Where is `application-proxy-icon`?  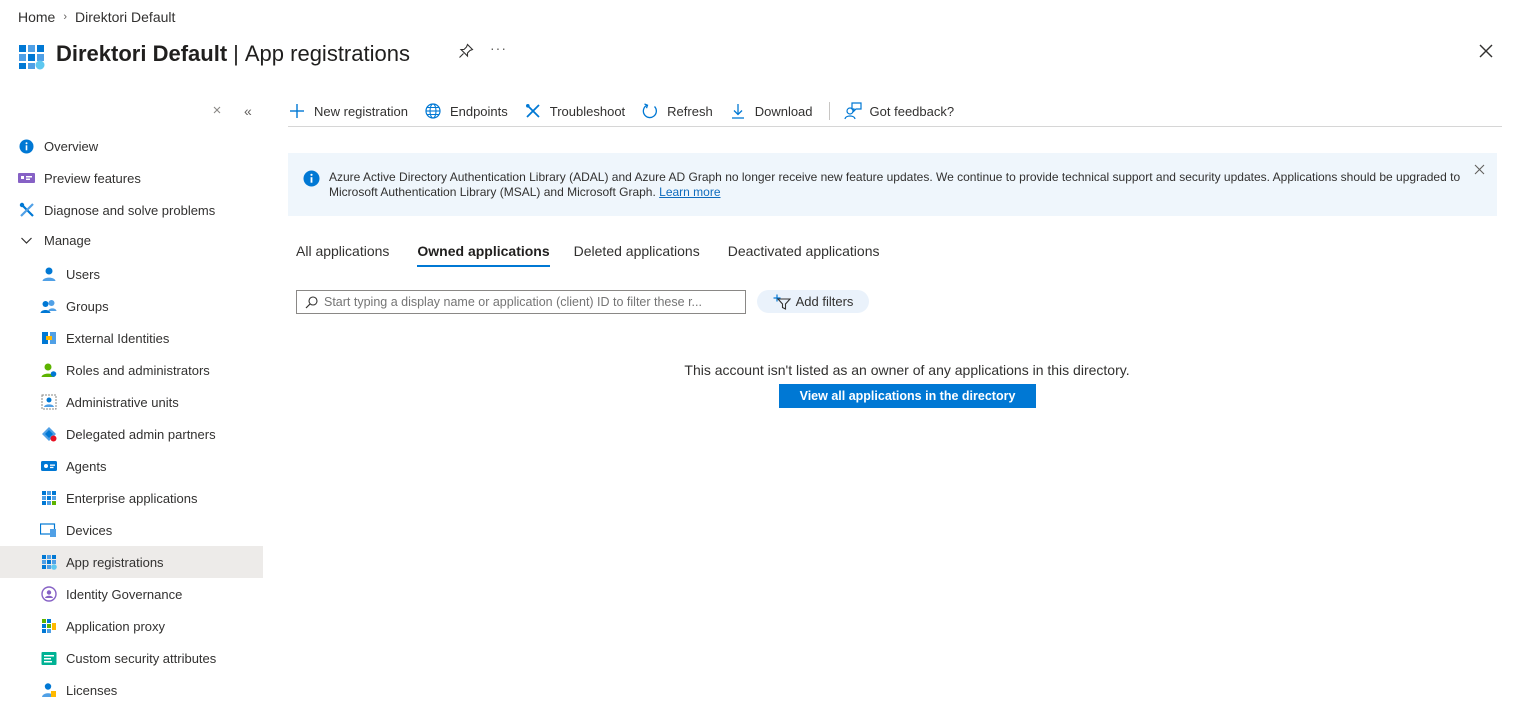
application-proxy-icon is located at coordinates (48, 626).